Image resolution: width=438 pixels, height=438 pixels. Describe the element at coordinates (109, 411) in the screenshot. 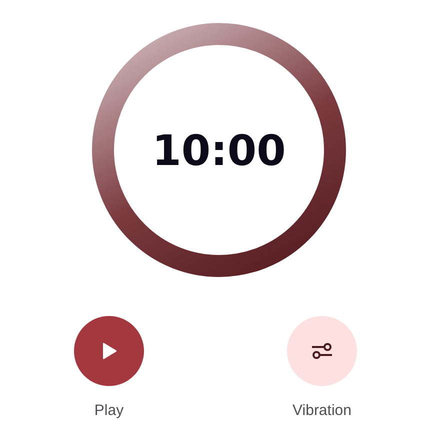

I see `action-label: Play` at that location.